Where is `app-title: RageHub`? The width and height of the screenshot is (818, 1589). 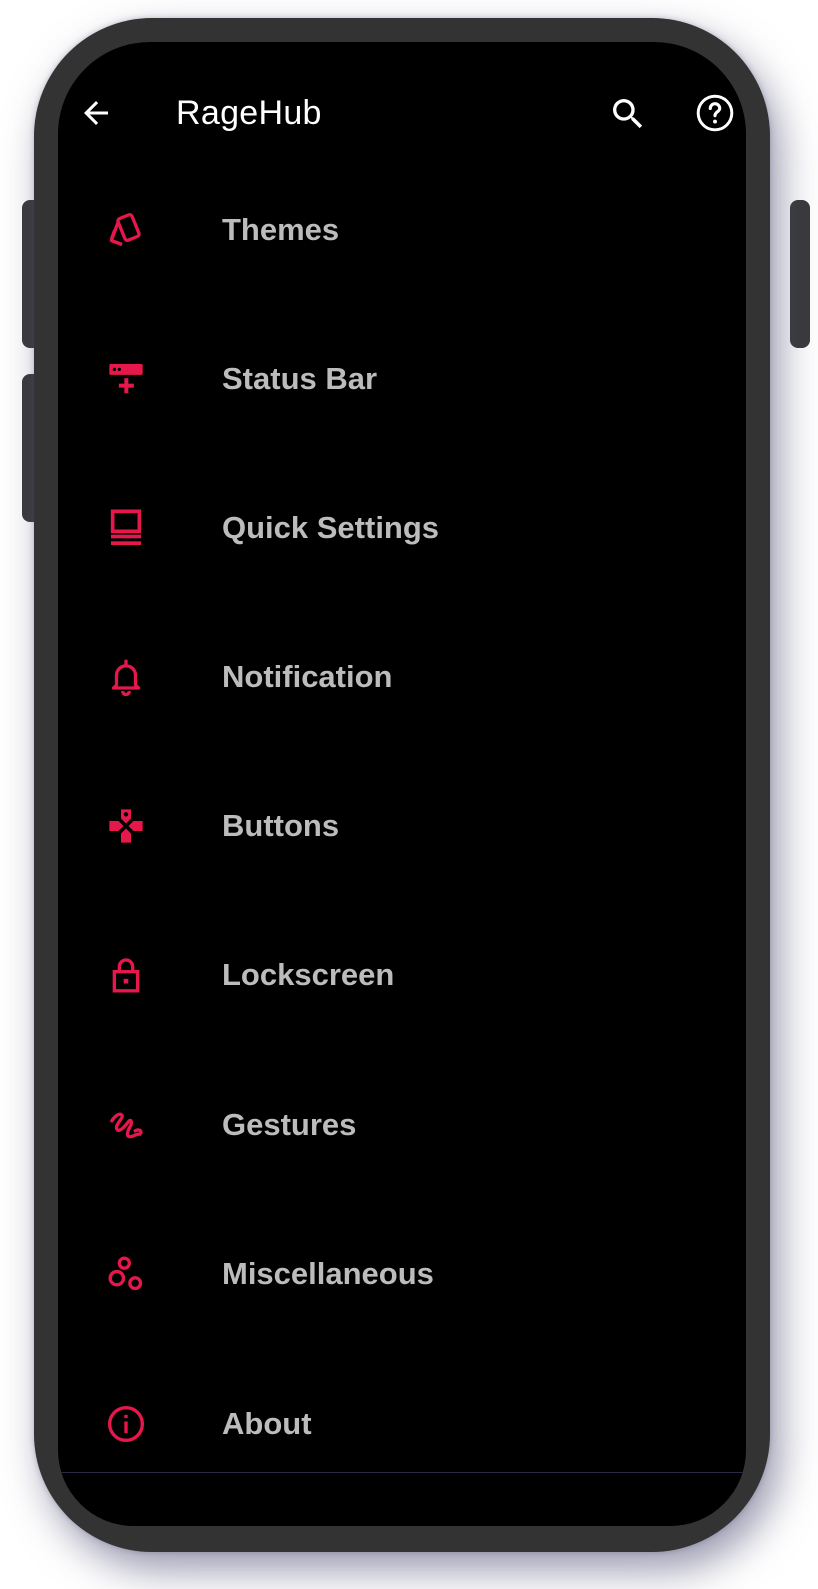 app-title: RageHub is located at coordinates (249, 113).